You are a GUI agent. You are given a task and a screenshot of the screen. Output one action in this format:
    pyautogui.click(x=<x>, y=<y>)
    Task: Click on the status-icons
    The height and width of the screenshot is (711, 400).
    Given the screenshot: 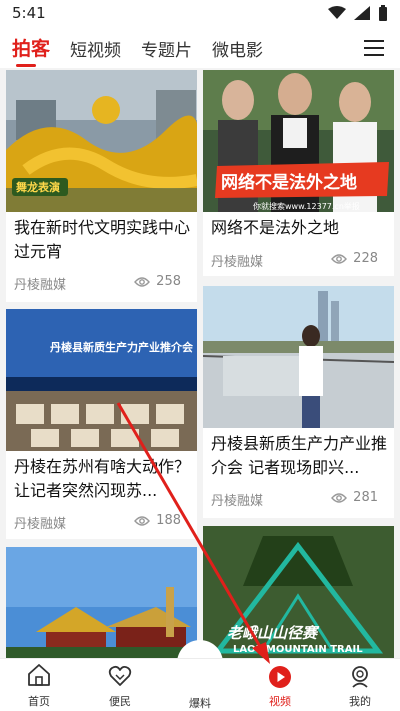 What is the action you would take?
    pyautogui.click(x=358, y=13)
    